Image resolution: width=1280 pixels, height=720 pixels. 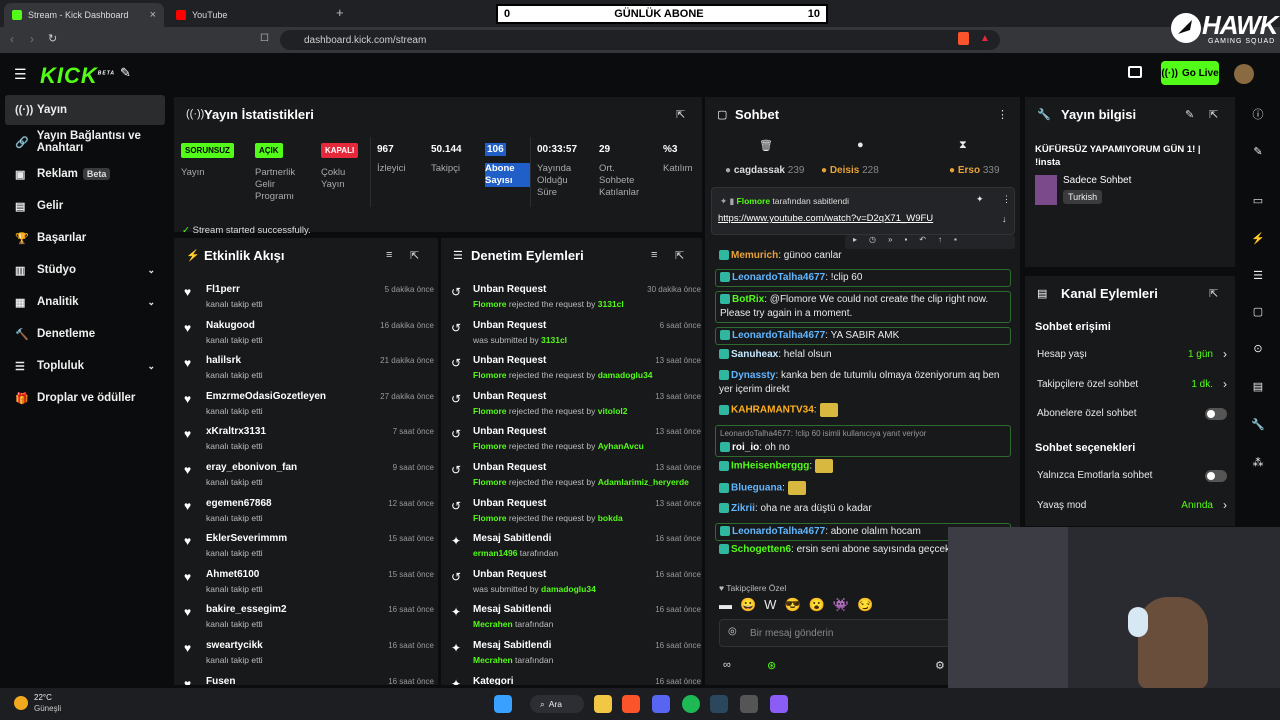 I want to click on setting-row: Hesap yaşı 1 gün ›, so click(x=1132, y=354).